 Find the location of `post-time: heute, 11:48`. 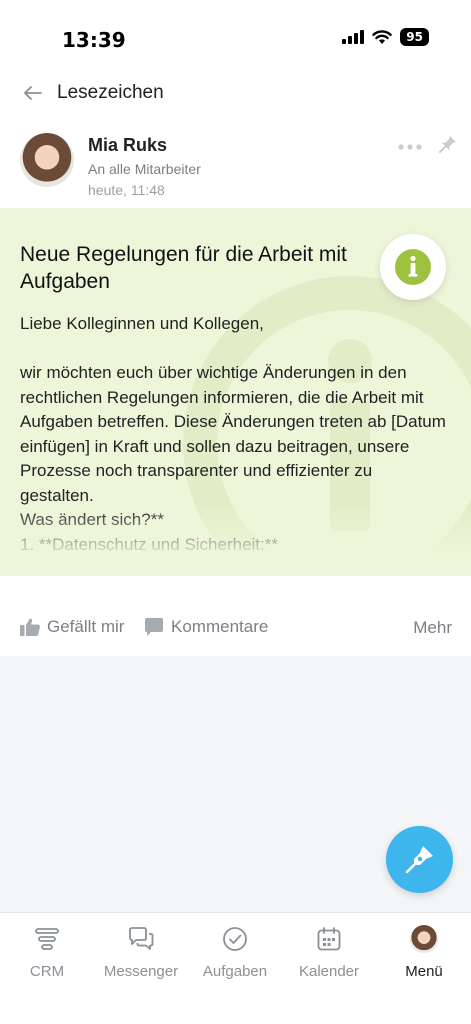

post-time: heute, 11:48 is located at coordinates (126, 190).